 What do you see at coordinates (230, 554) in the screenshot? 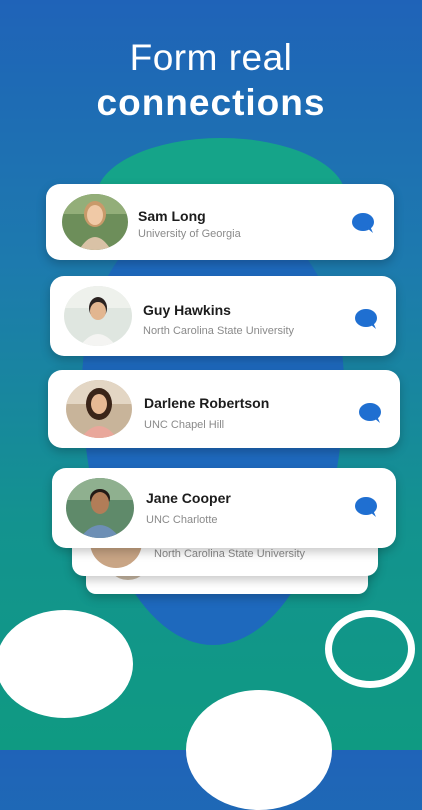
I see `stacked-card-school: North Carolina State University` at bounding box center [230, 554].